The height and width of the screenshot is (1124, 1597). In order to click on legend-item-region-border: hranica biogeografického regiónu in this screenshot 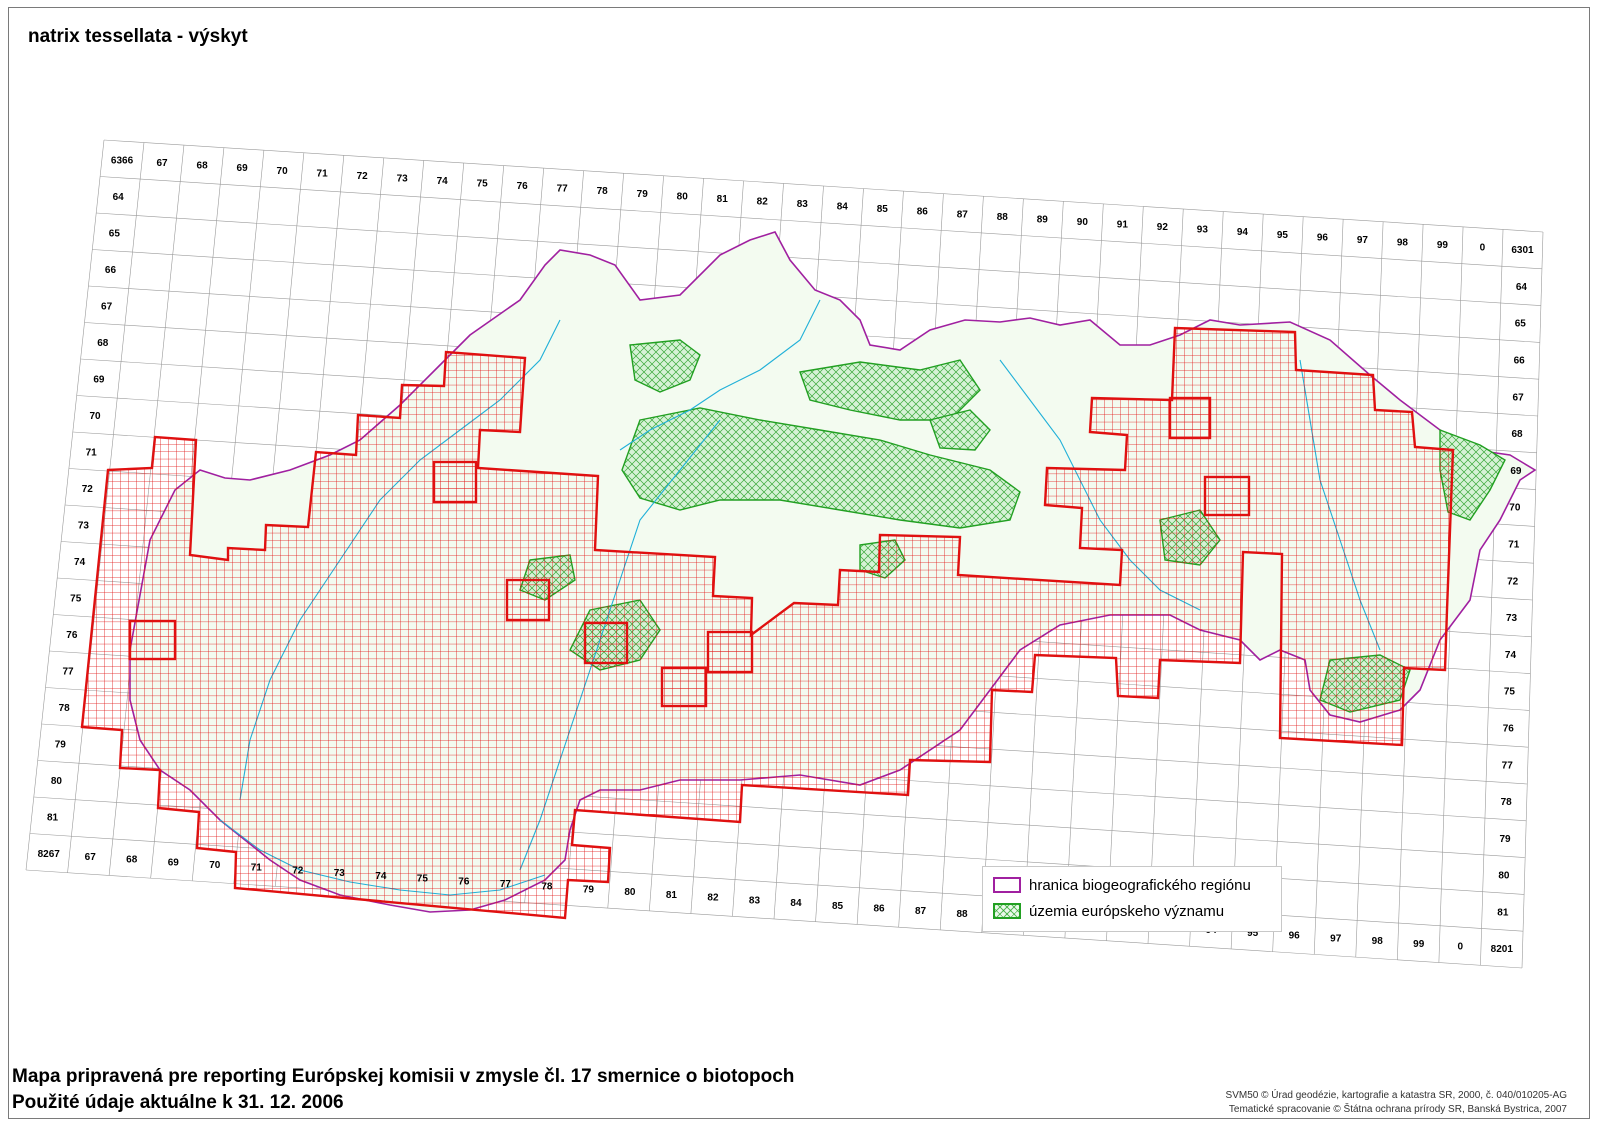, I will do `click(1122, 885)`.